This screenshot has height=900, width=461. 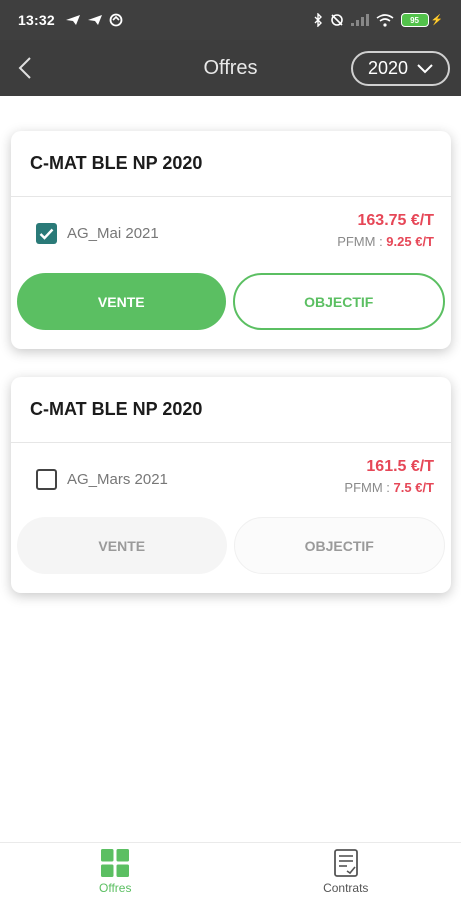 What do you see at coordinates (115, 888) in the screenshot?
I see `nav-label-offres: Offres` at bounding box center [115, 888].